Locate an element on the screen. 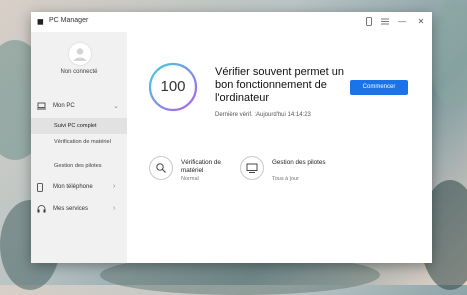  start-button: Commencer is located at coordinates (379, 87).